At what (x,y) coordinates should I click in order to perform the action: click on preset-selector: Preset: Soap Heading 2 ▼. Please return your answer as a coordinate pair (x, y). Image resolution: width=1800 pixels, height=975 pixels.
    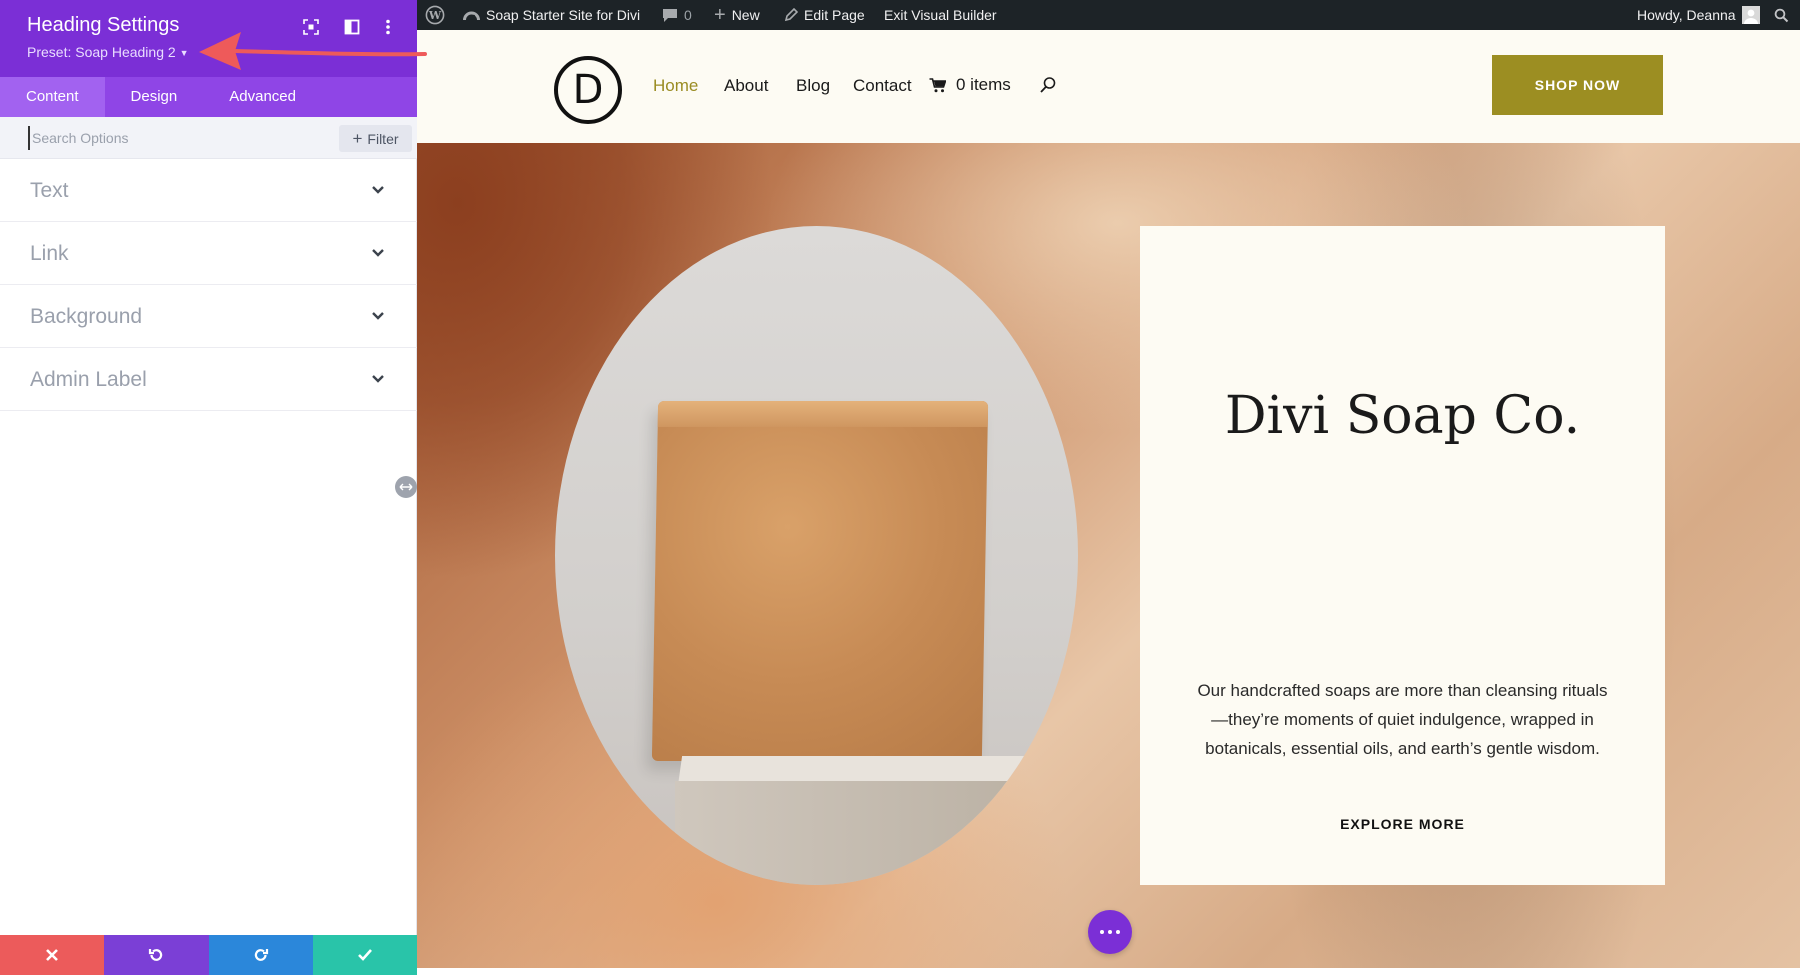
    Looking at the image, I should click on (108, 52).